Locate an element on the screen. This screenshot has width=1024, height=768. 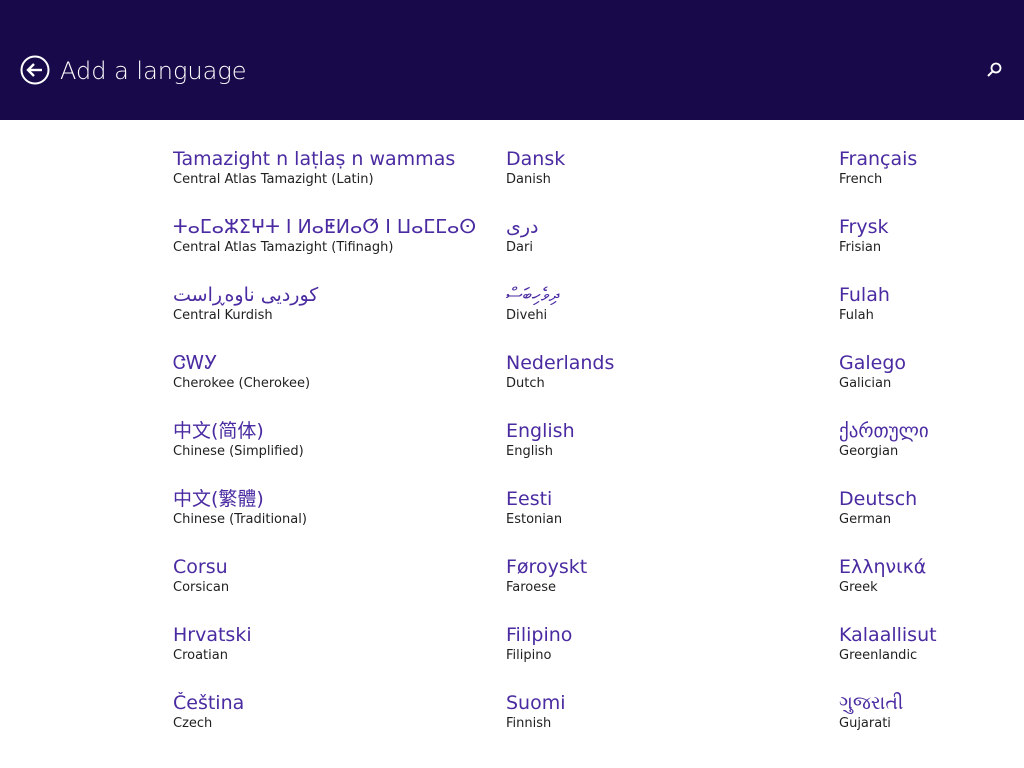
native-language-name: Fulah is located at coordinates (864, 295).